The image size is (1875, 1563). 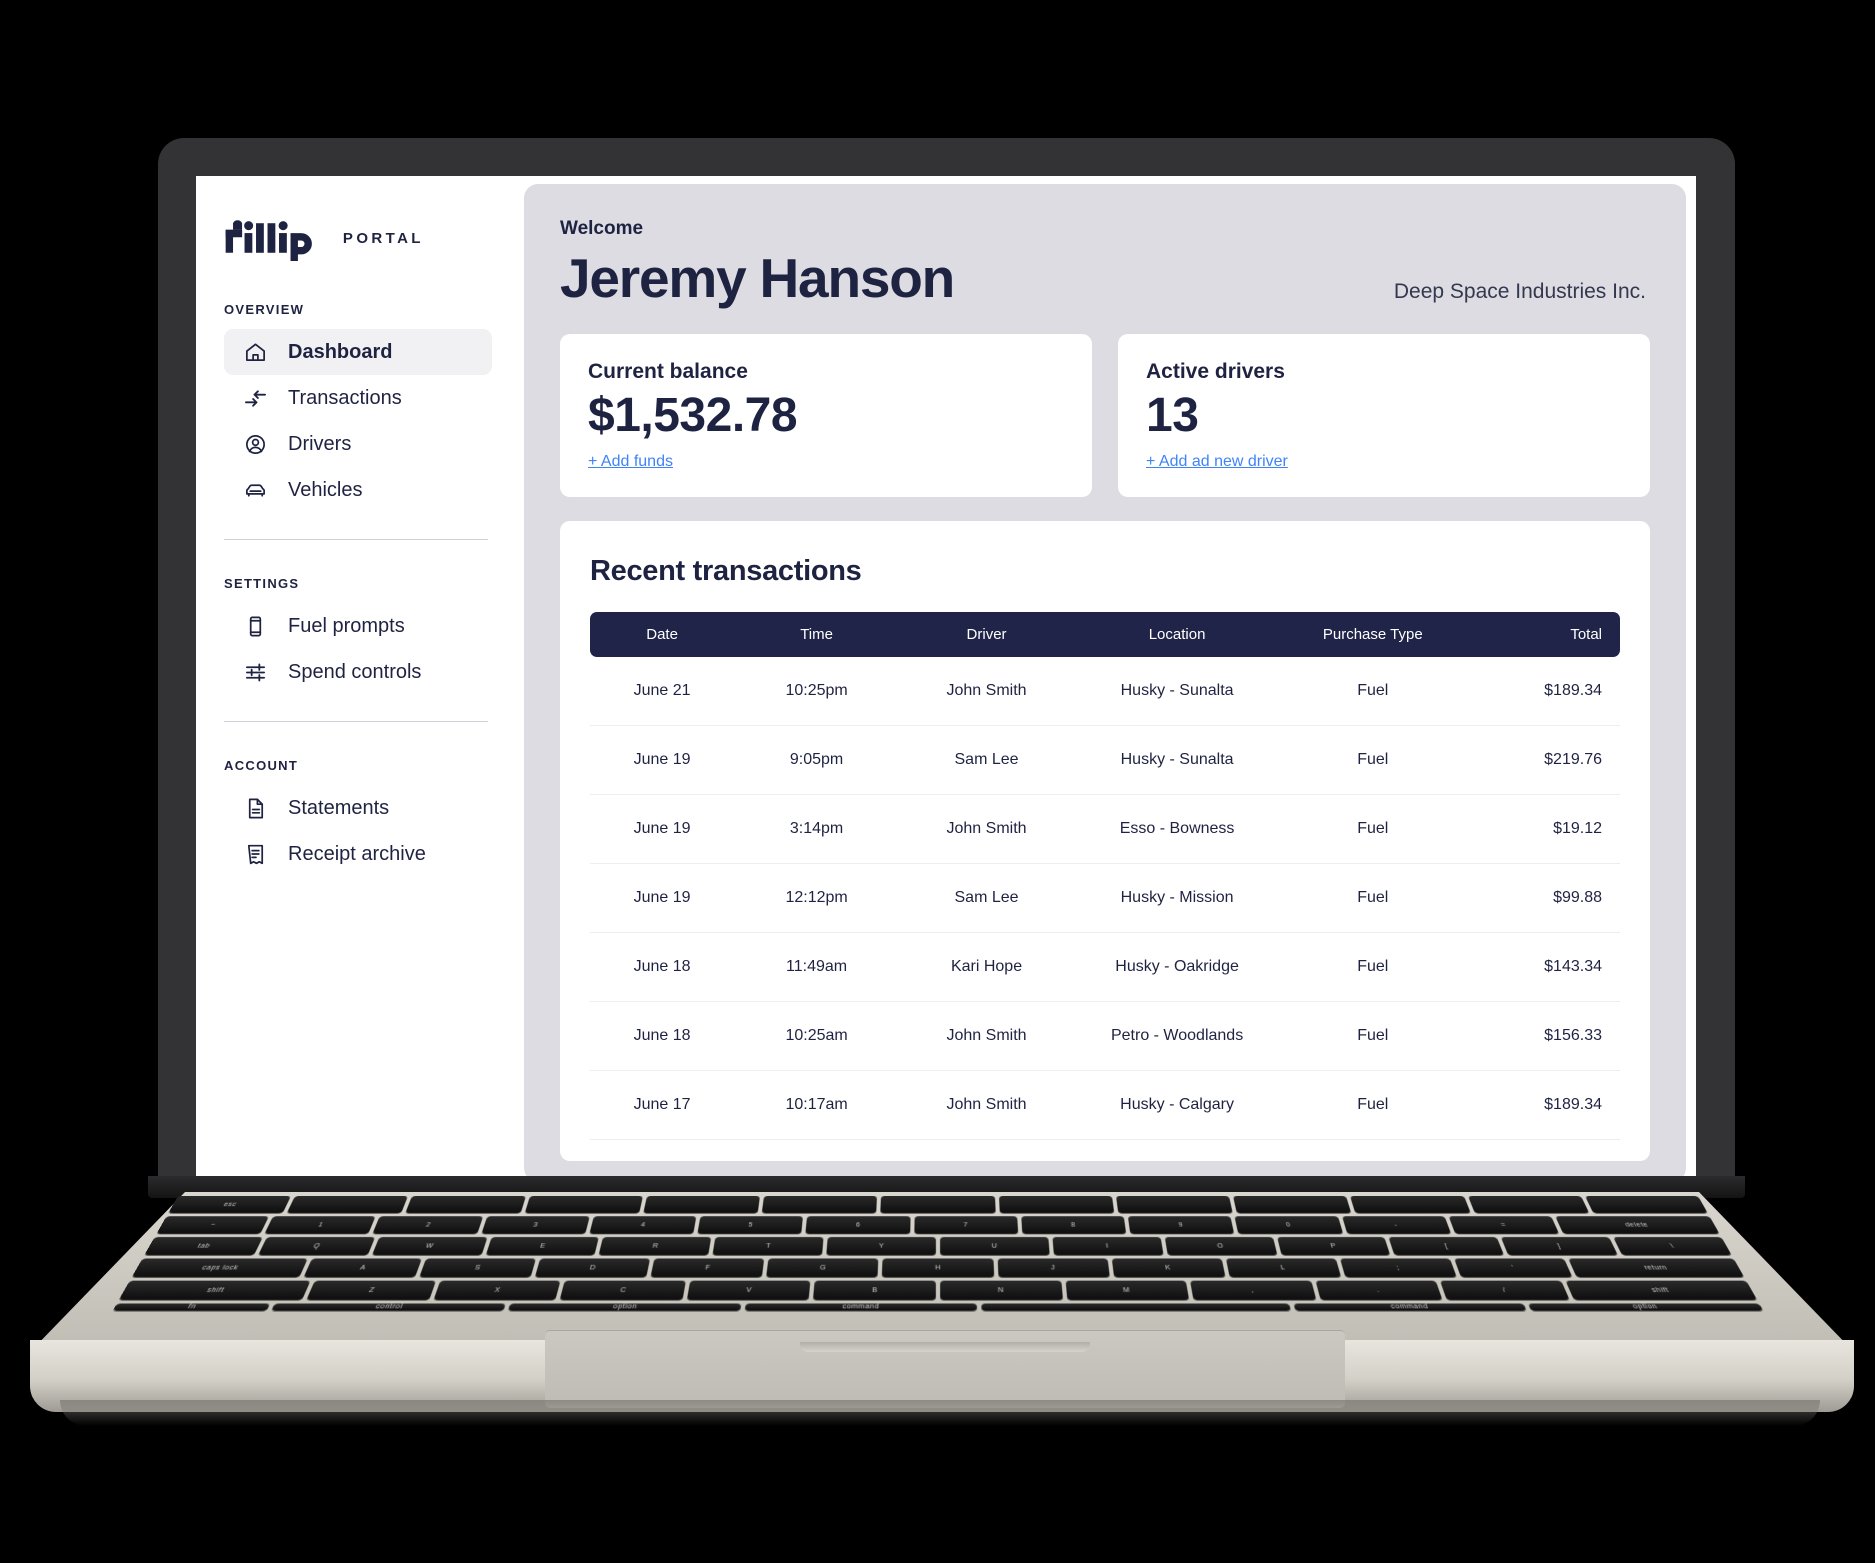 What do you see at coordinates (261, 765) in the screenshot?
I see `nav-group-account-label: ACCOUNT` at bounding box center [261, 765].